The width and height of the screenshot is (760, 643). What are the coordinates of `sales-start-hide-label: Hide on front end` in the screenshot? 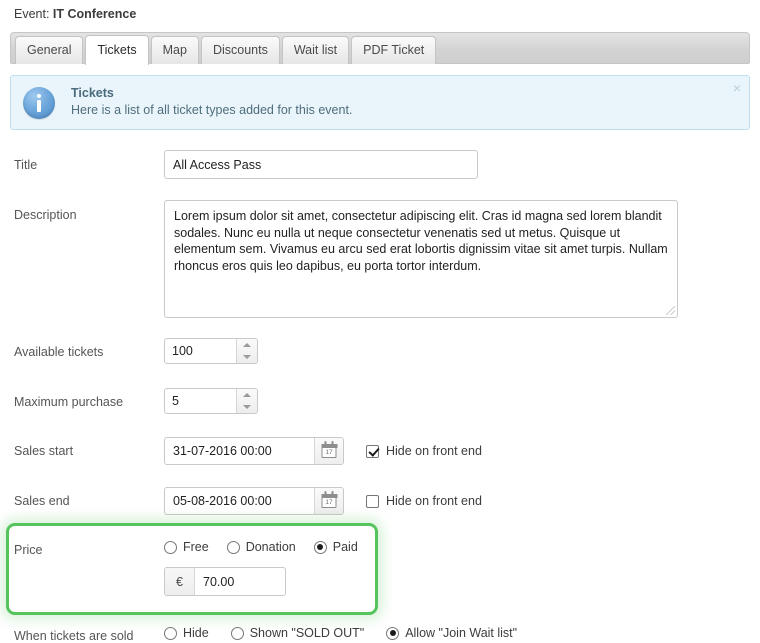 It's located at (434, 451).